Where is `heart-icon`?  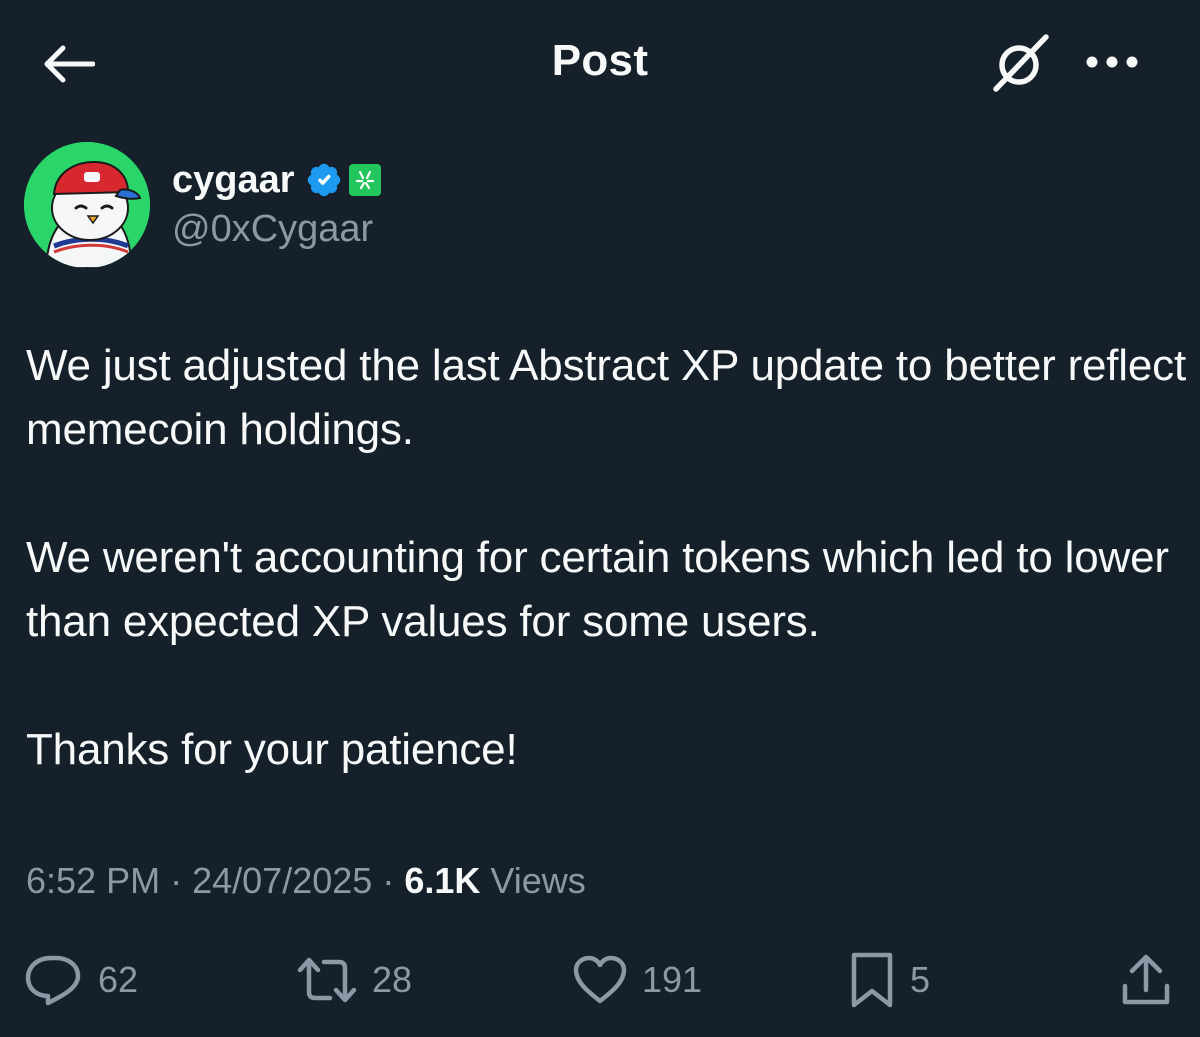
heart-icon is located at coordinates (600, 979).